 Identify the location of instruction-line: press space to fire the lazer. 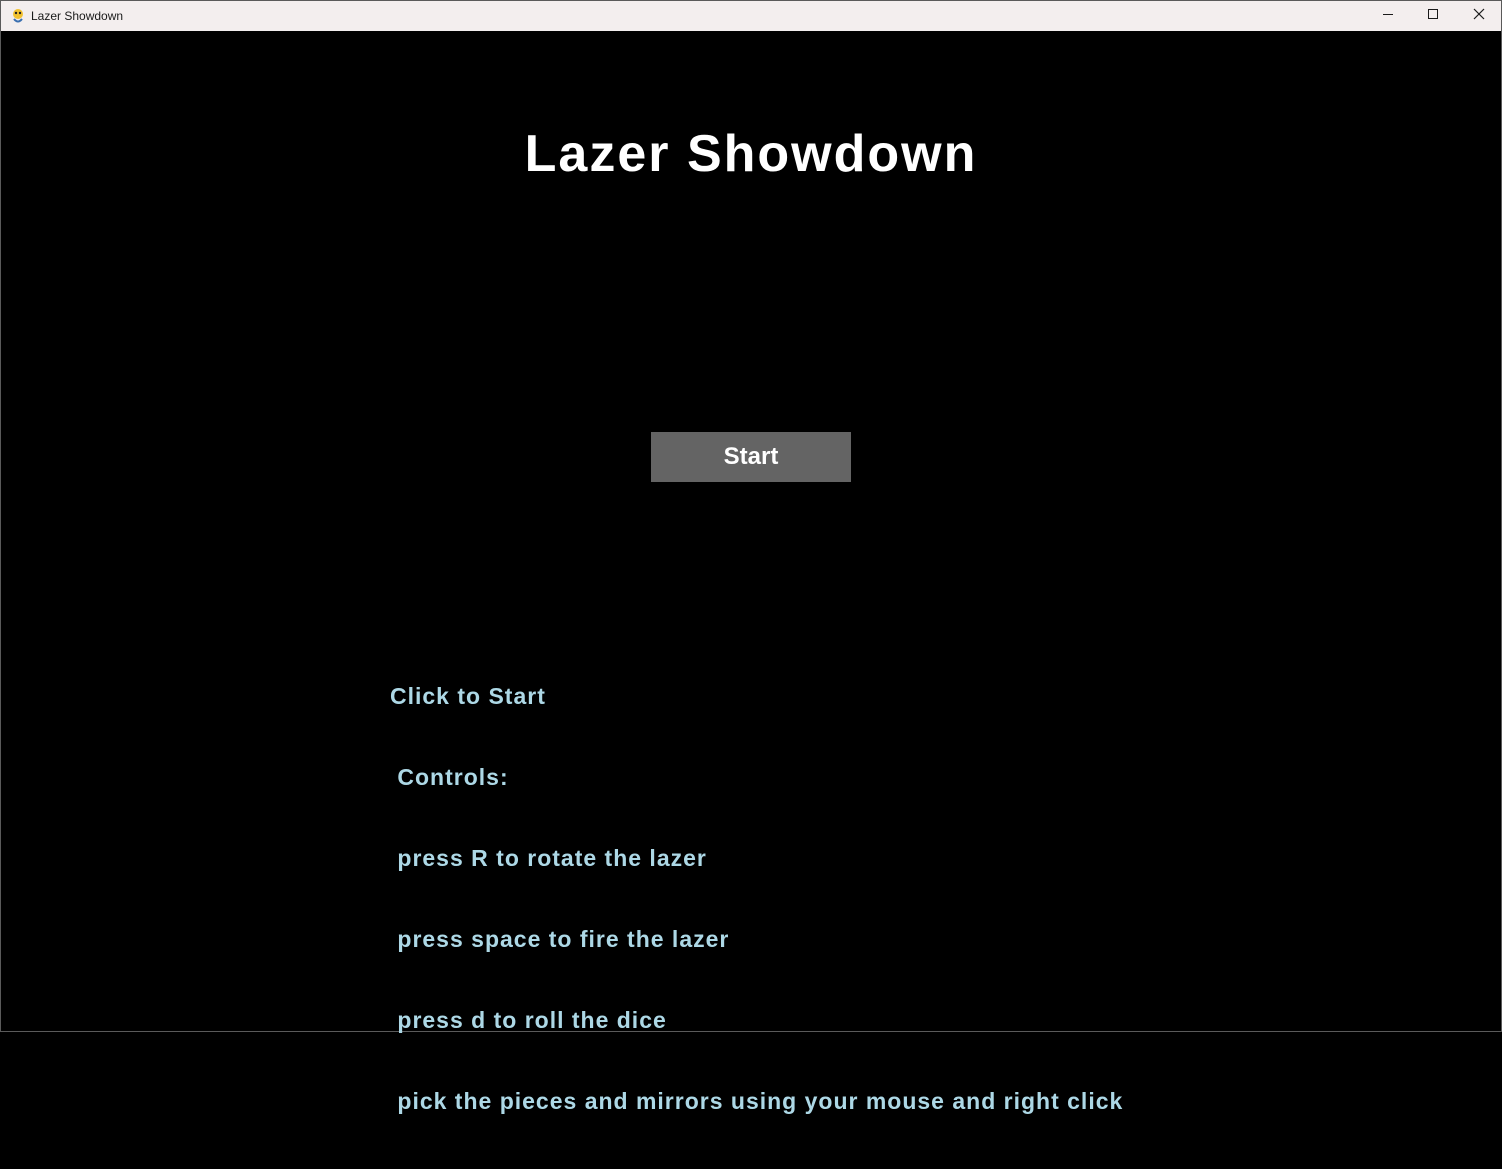
(560, 939).